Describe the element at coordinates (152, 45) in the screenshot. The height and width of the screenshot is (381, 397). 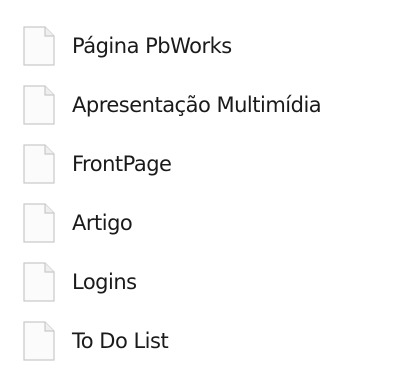
I see `page-item-label: Página PbWorks` at that location.